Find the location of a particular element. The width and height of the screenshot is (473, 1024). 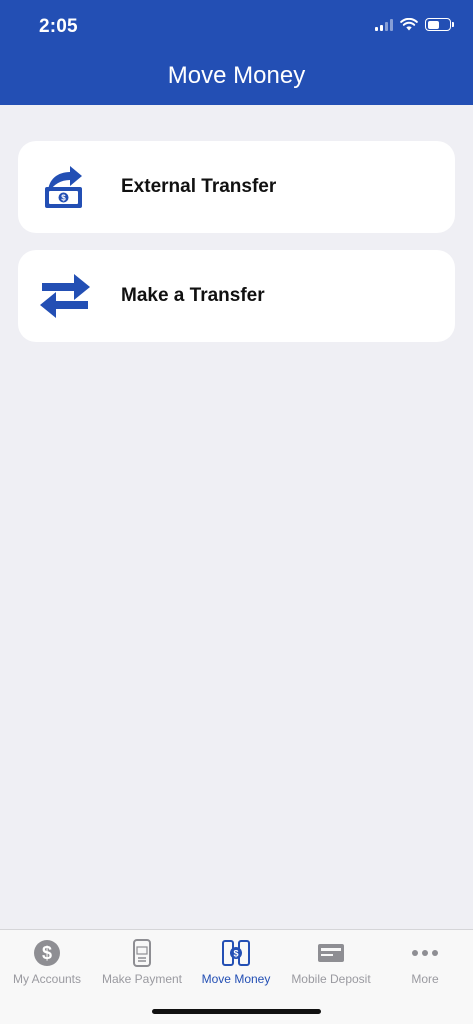

tab-my-accounts: $ My Accounts is located at coordinates (47, 962).